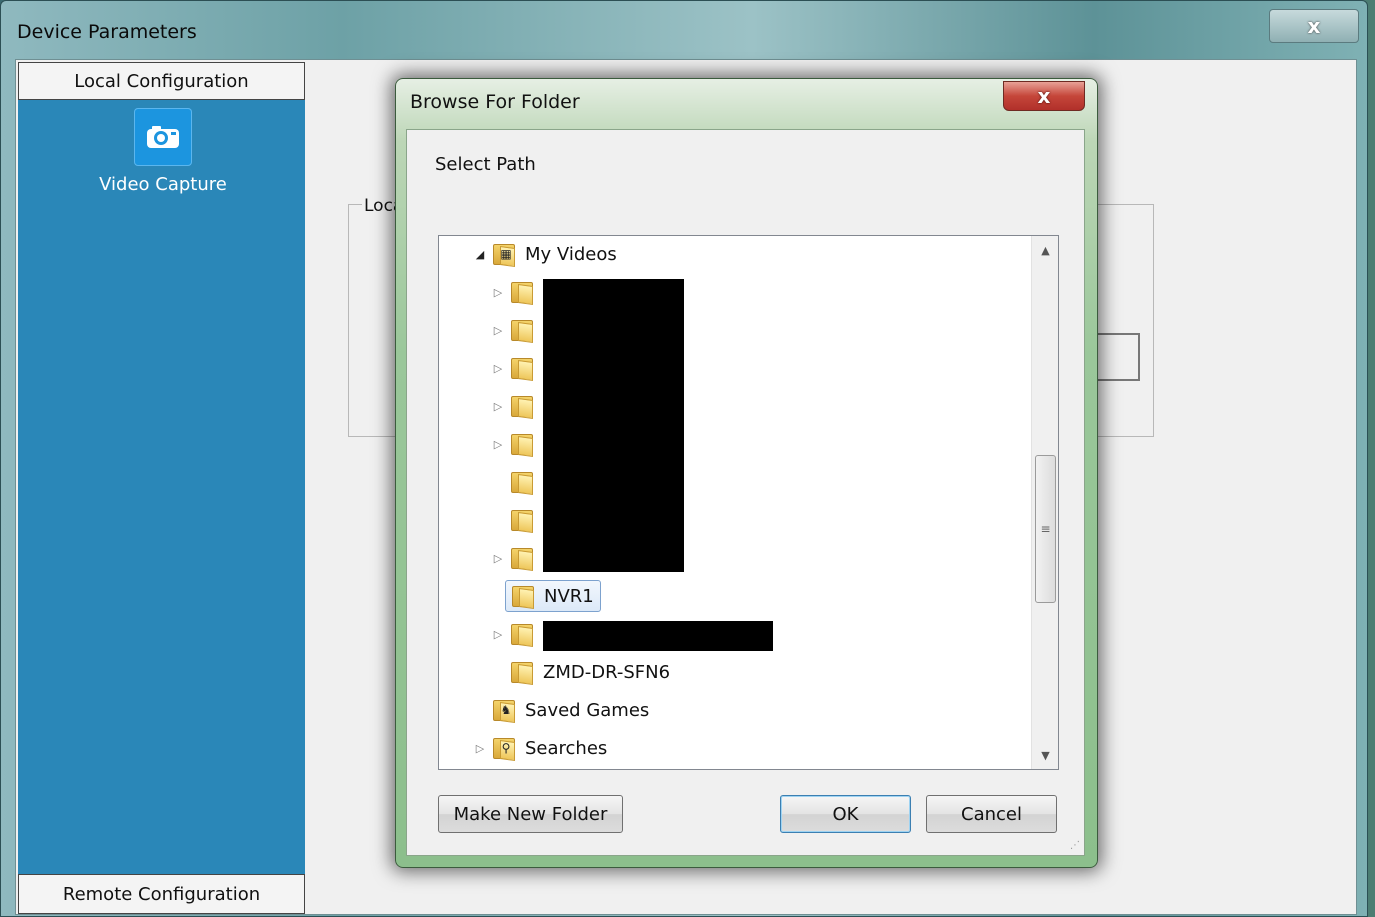  Describe the element at coordinates (161, 81) in the screenshot. I see `local-configuration-tab: Local Configuration` at that location.